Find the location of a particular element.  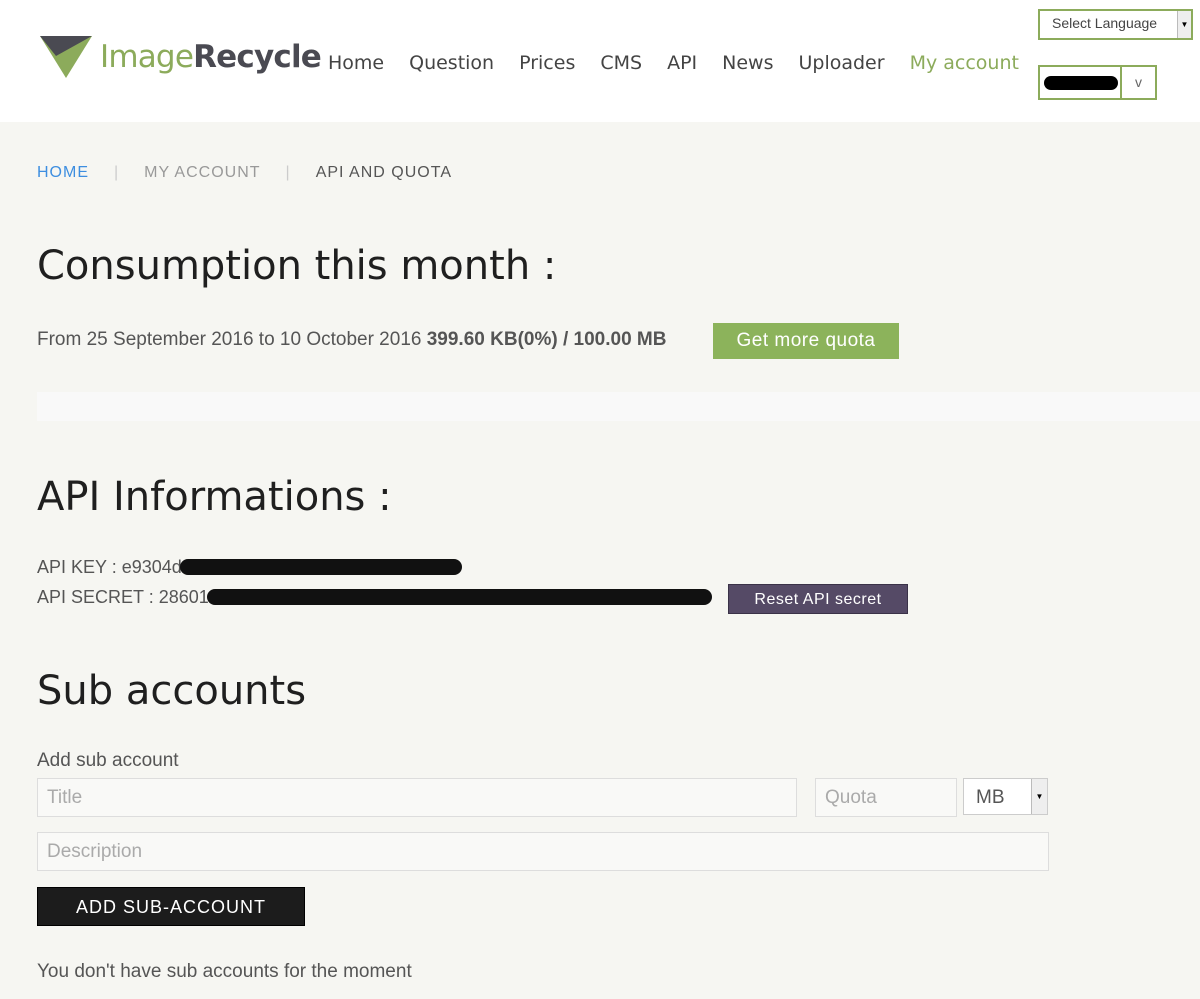

breadcrumb-my-account: MY ACCOUNT is located at coordinates (202, 173).